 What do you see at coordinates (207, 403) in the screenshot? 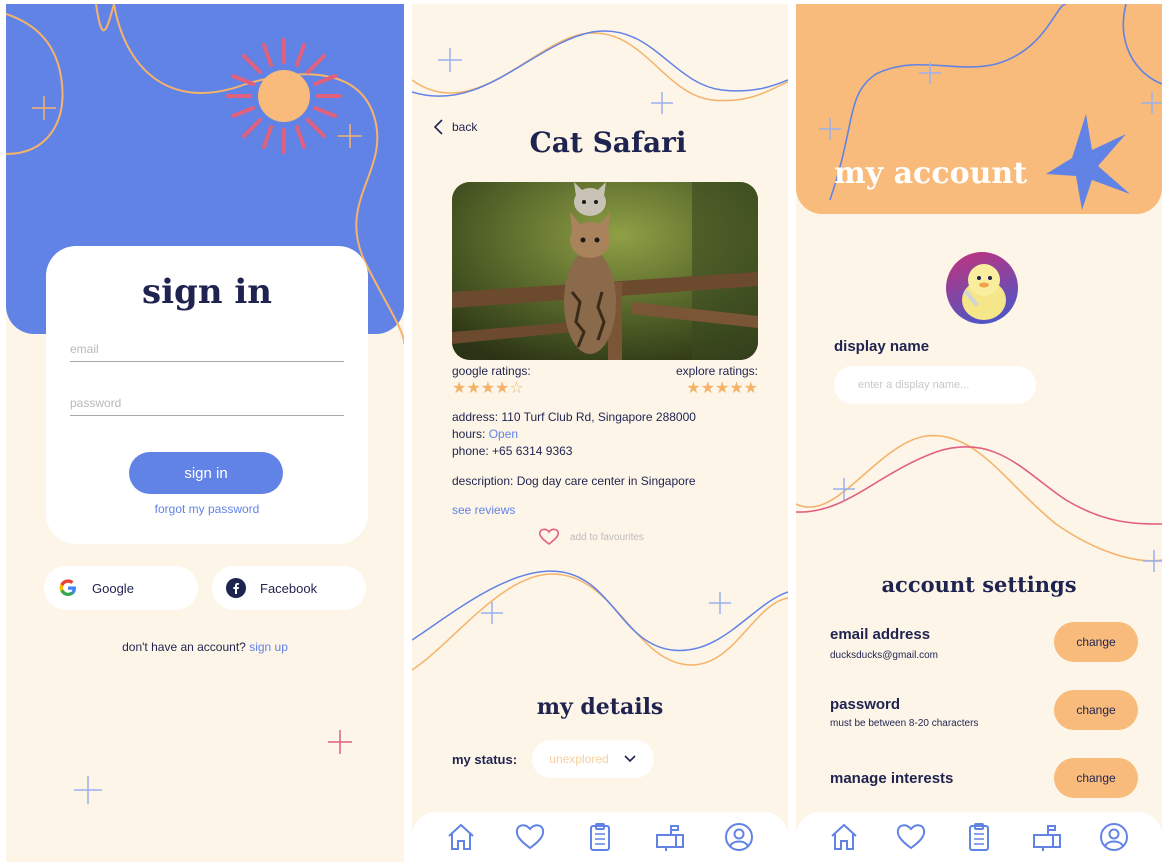
I see `password-field` at bounding box center [207, 403].